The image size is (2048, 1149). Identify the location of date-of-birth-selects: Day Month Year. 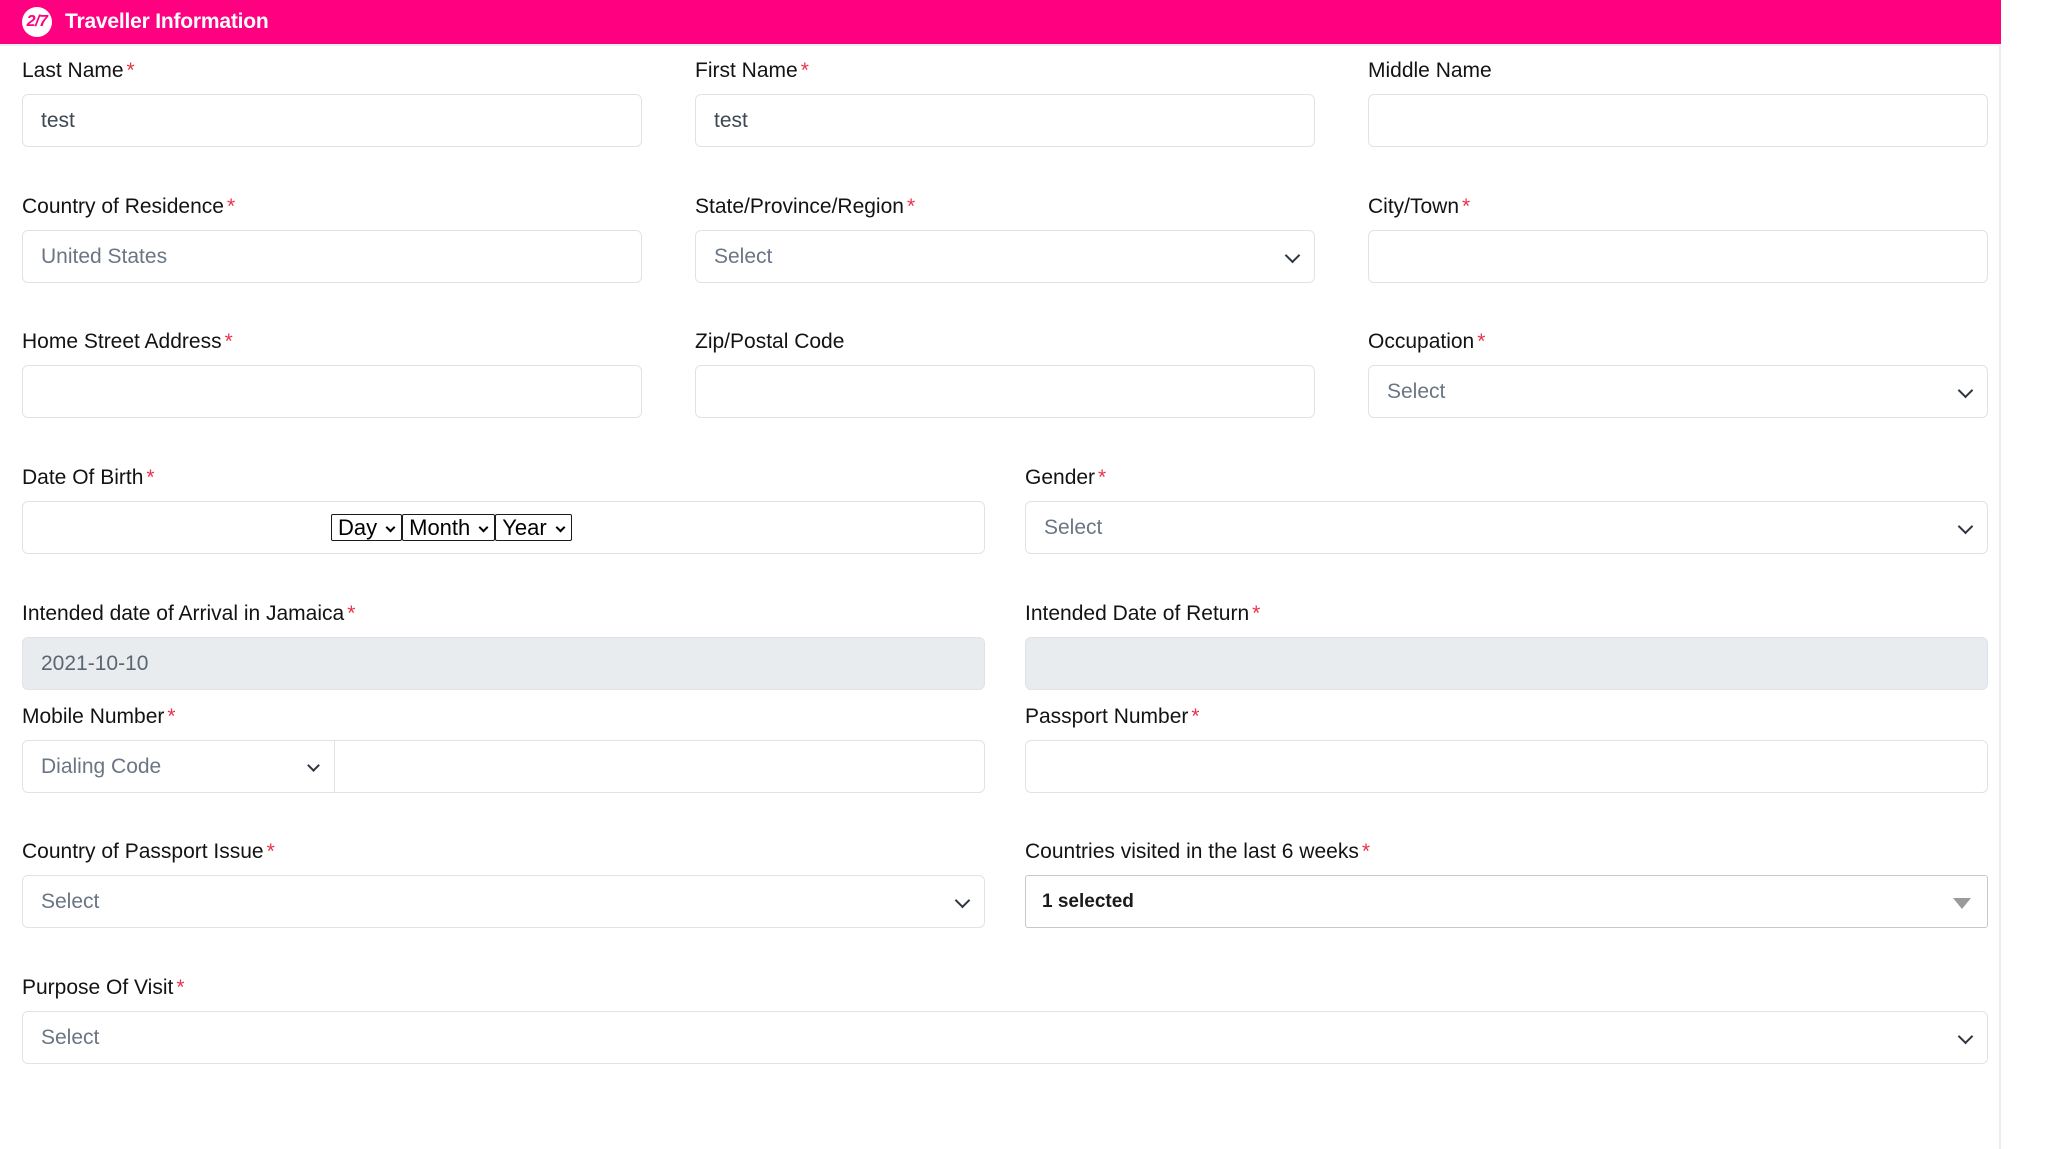
(451, 528).